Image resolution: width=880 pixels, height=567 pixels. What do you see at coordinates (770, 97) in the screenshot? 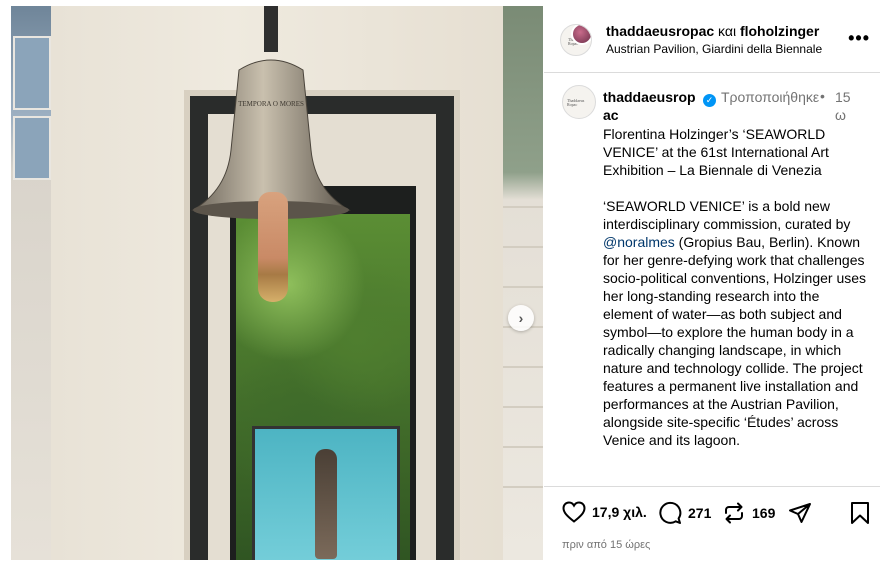
I see `edited-label: Τροποποιήθηκε` at bounding box center [770, 97].